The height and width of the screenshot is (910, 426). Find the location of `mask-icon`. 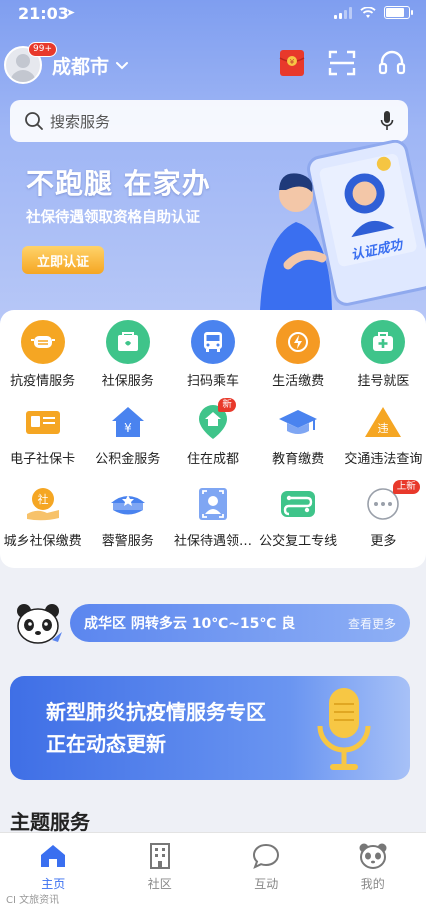

mask-icon is located at coordinates (42, 342).